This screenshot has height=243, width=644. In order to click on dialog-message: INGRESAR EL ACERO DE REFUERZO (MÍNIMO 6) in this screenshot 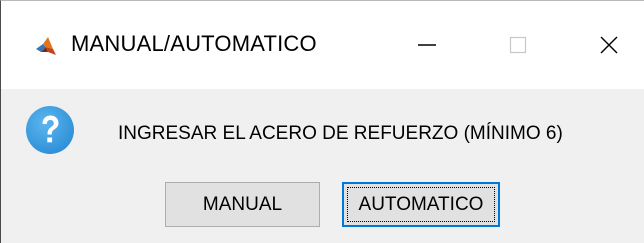, I will do `click(340, 133)`.